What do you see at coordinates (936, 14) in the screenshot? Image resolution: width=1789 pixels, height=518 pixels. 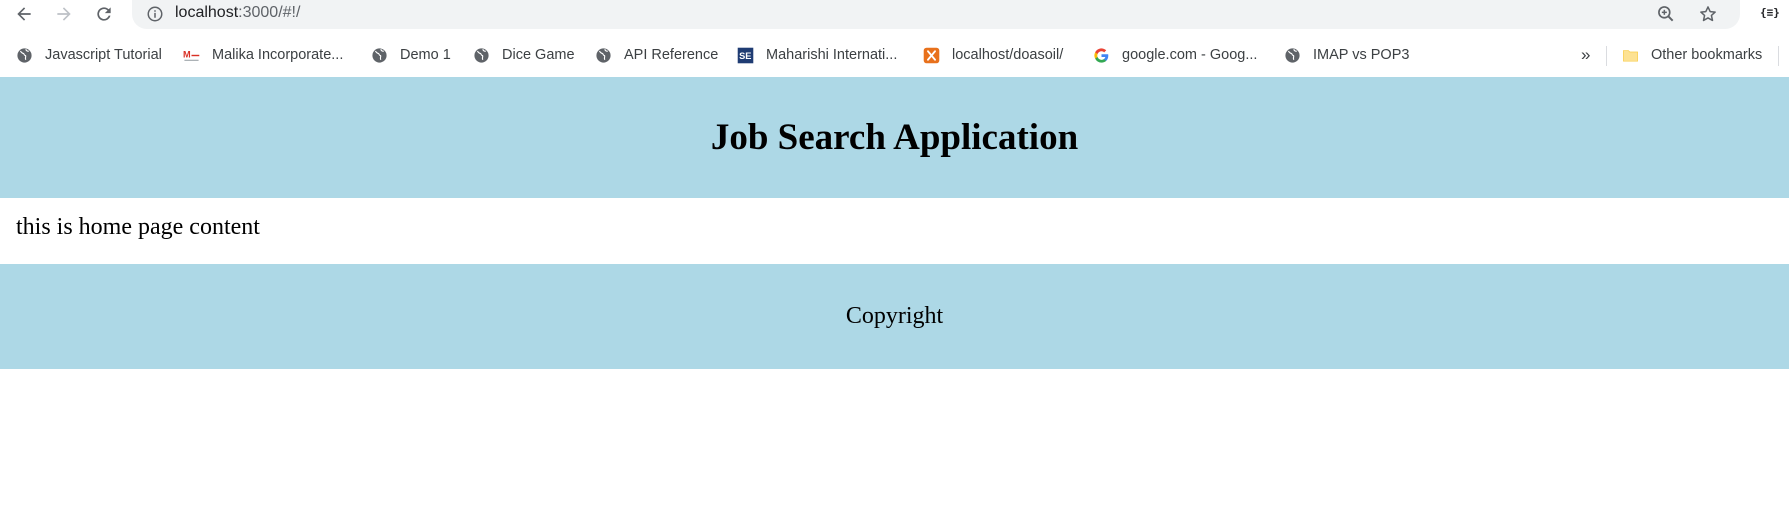 I see `address-bar: localhost:3000/#!/` at bounding box center [936, 14].